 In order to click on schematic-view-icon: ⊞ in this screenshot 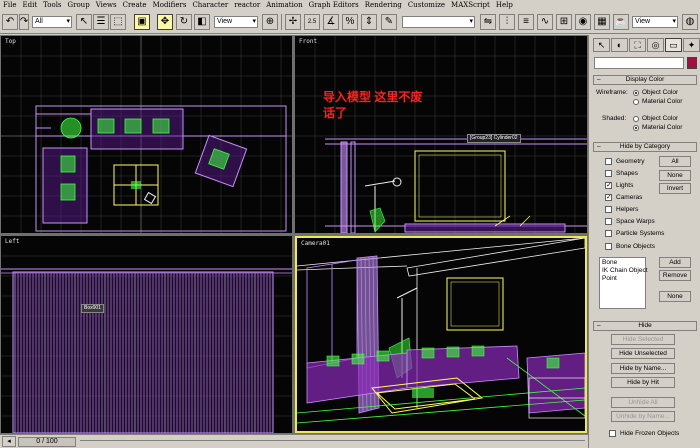, I will do `click(564, 22)`.